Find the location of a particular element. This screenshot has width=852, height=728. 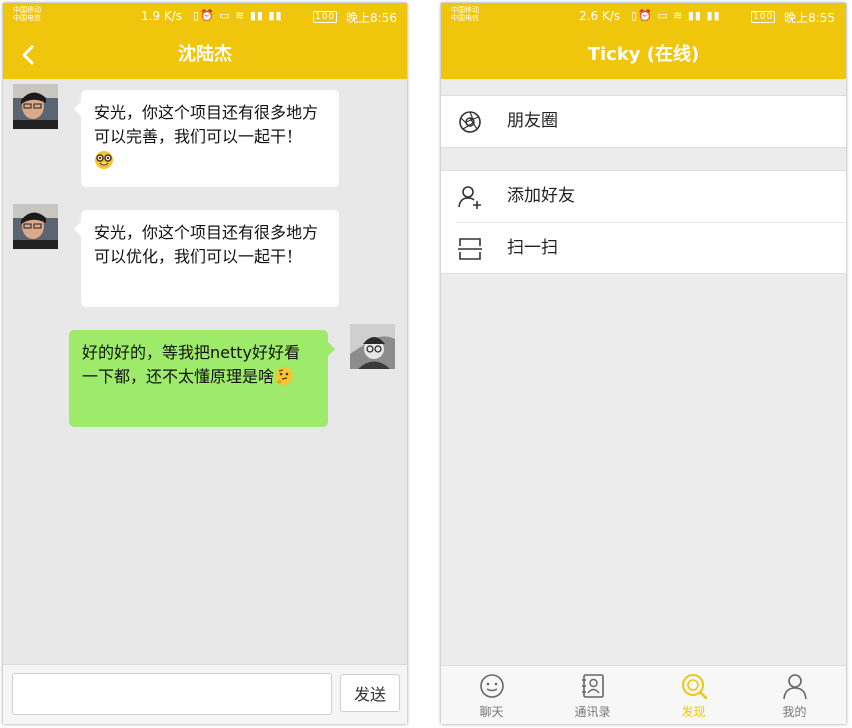

nerd-face-emoji-icon is located at coordinates (104, 160).